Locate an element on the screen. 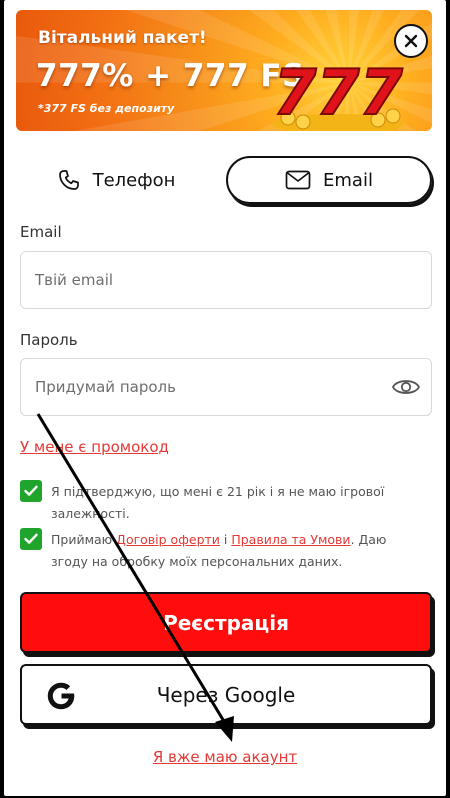 The height and width of the screenshot is (798, 450). age-consent-checkbox is located at coordinates (31, 491).